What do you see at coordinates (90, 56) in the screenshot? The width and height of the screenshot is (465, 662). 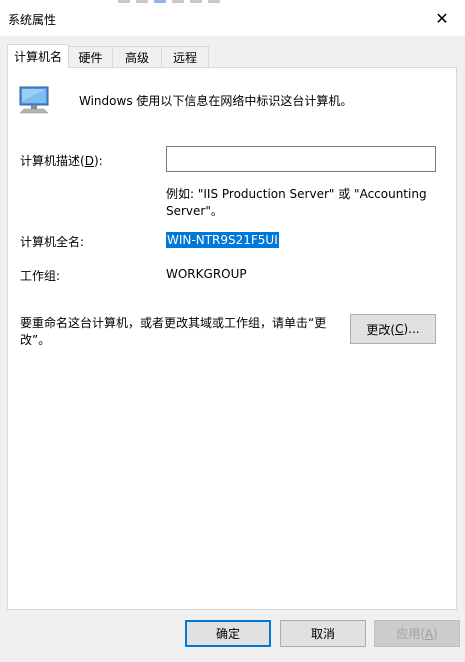 I see `tab-hardware: 硬件` at bounding box center [90, 56].